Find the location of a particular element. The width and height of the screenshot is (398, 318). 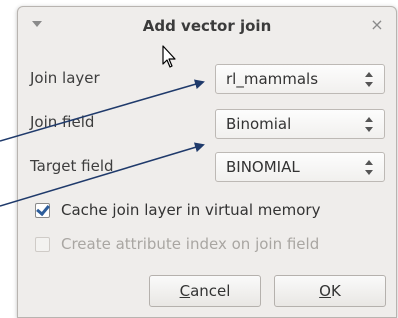

mouse-pointer-icon is located at coordinates (169, 56).